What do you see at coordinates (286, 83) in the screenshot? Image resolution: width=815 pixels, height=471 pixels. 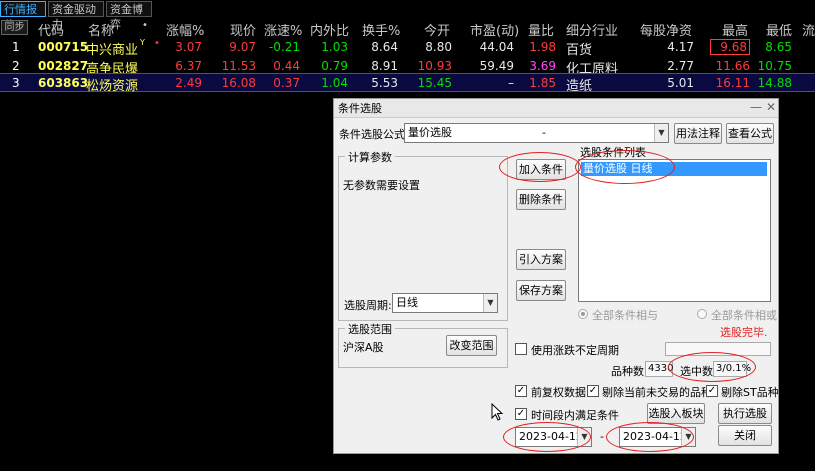 I see `speed: 0.37` at bounding box center [286, 83].